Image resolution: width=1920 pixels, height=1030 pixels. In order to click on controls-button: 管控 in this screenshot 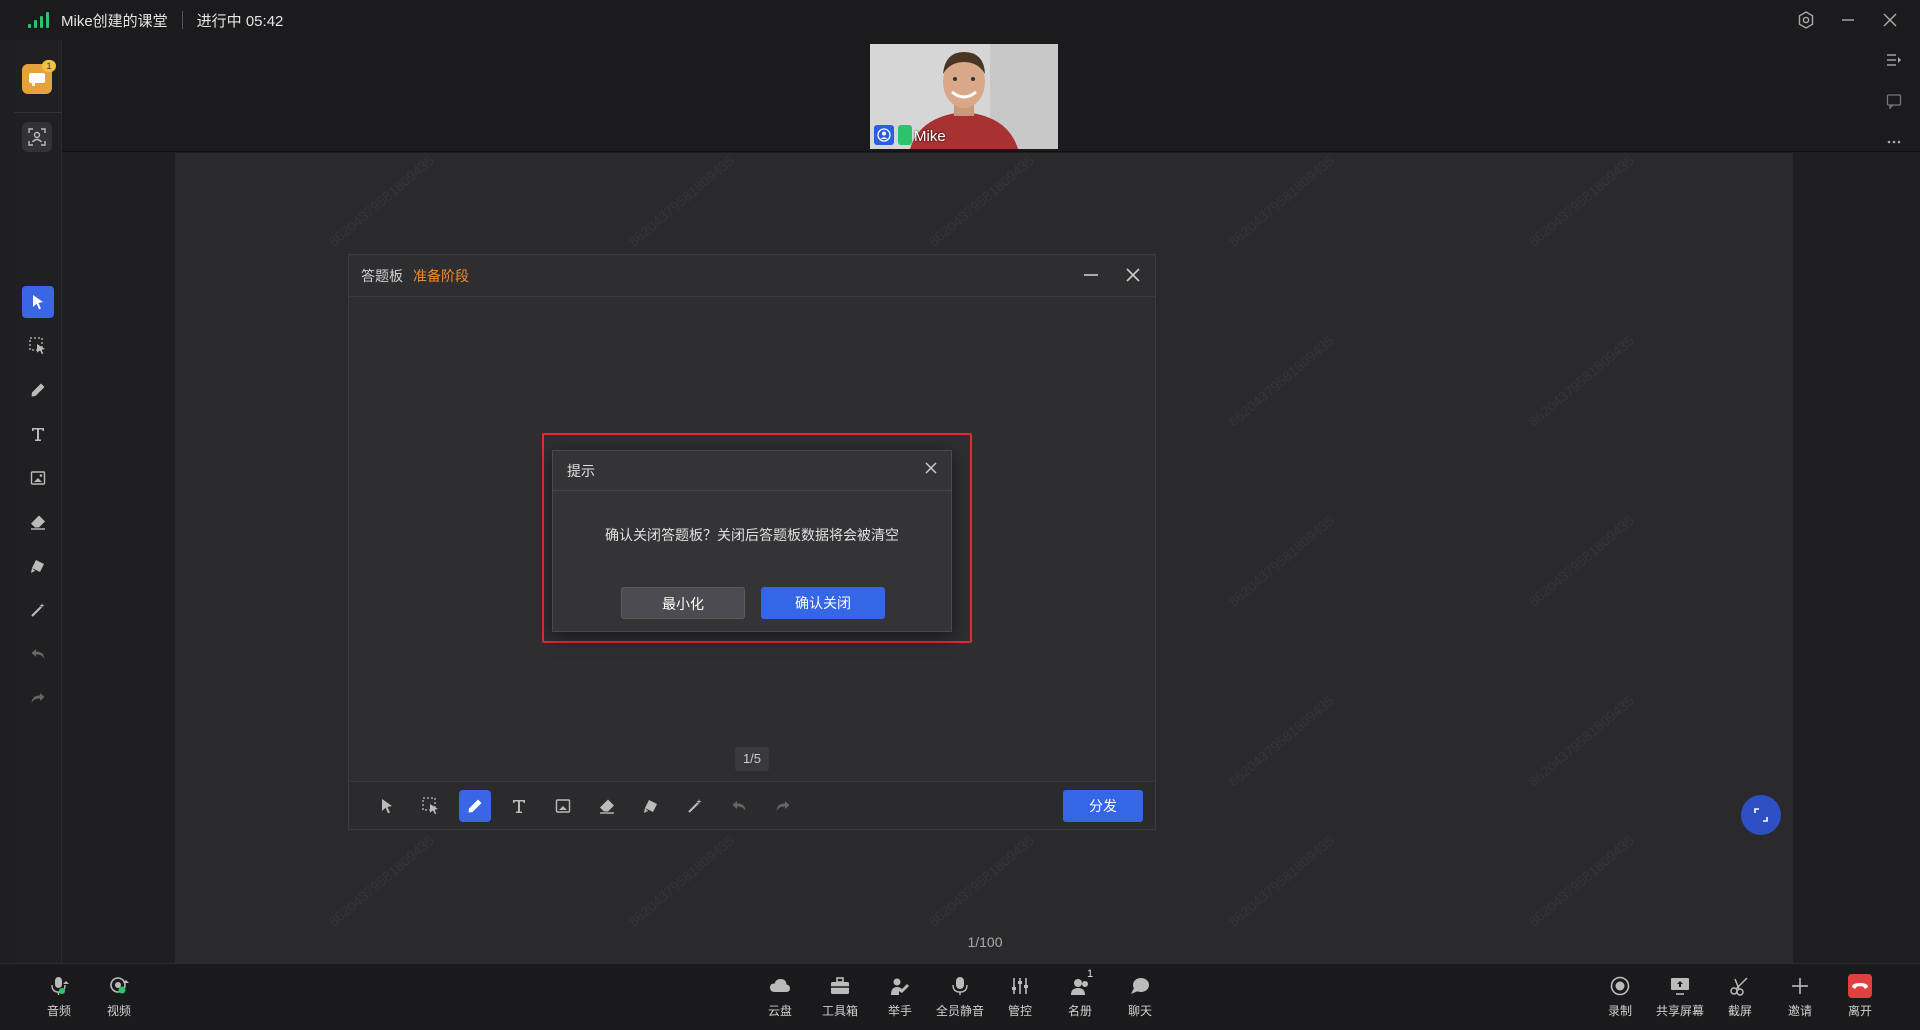, I will do `click(1020, 996)`.